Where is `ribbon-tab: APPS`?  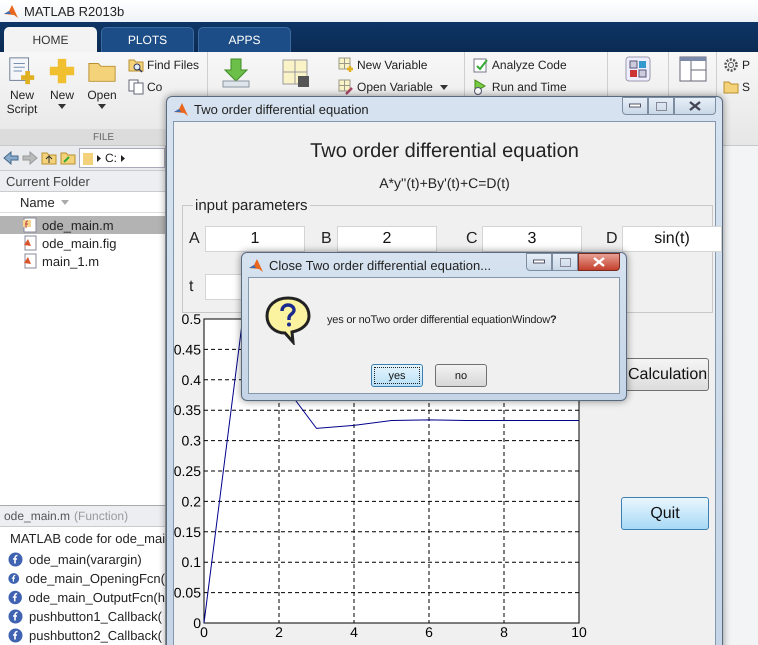
ribbon-tab: APPS is located at coordinates (244, 39).